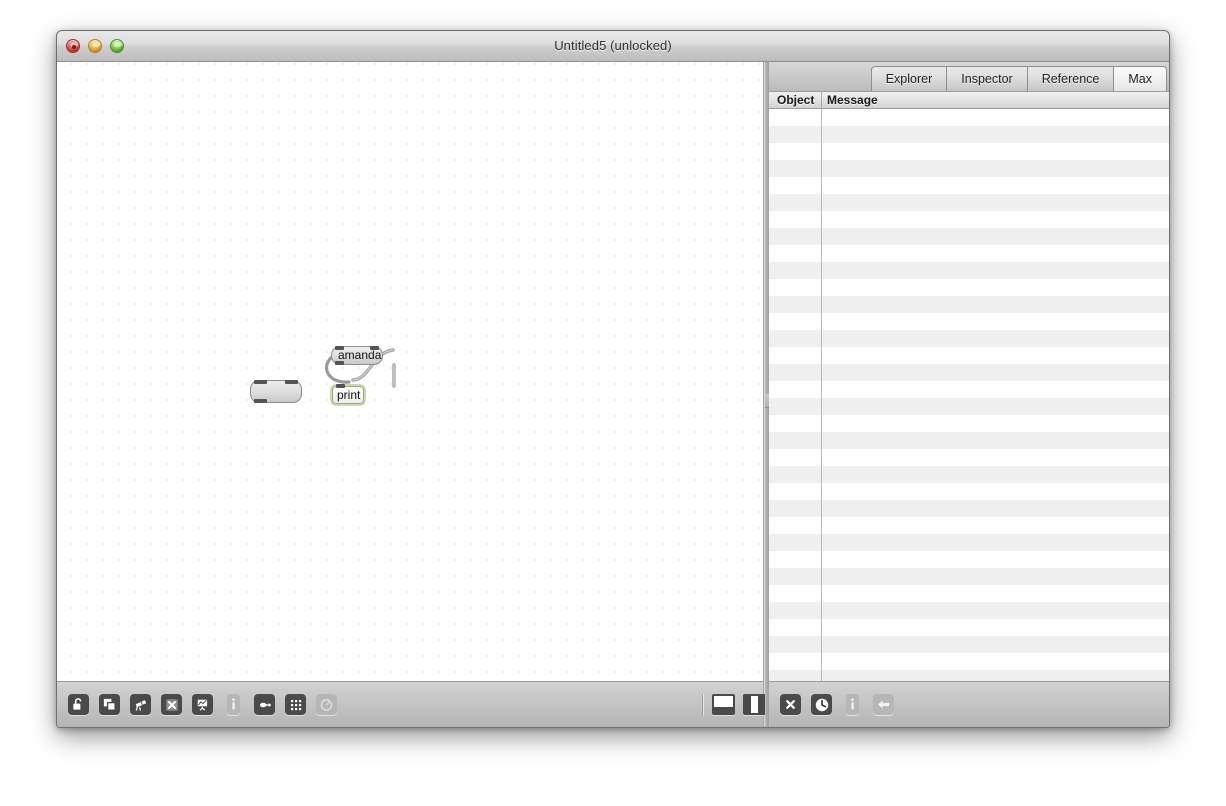 This screenshot has width=1226, height=806. I want to click on panel-toggle-group, so click(733, 704).